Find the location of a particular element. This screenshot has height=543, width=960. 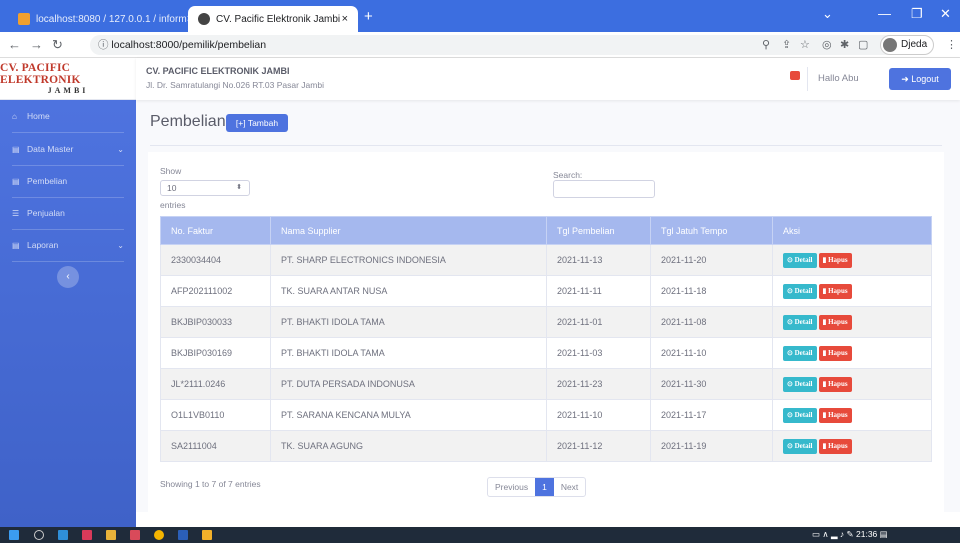

cell-tgl-pembelian: 2021-11-01 is located at coordinates (598, 322).